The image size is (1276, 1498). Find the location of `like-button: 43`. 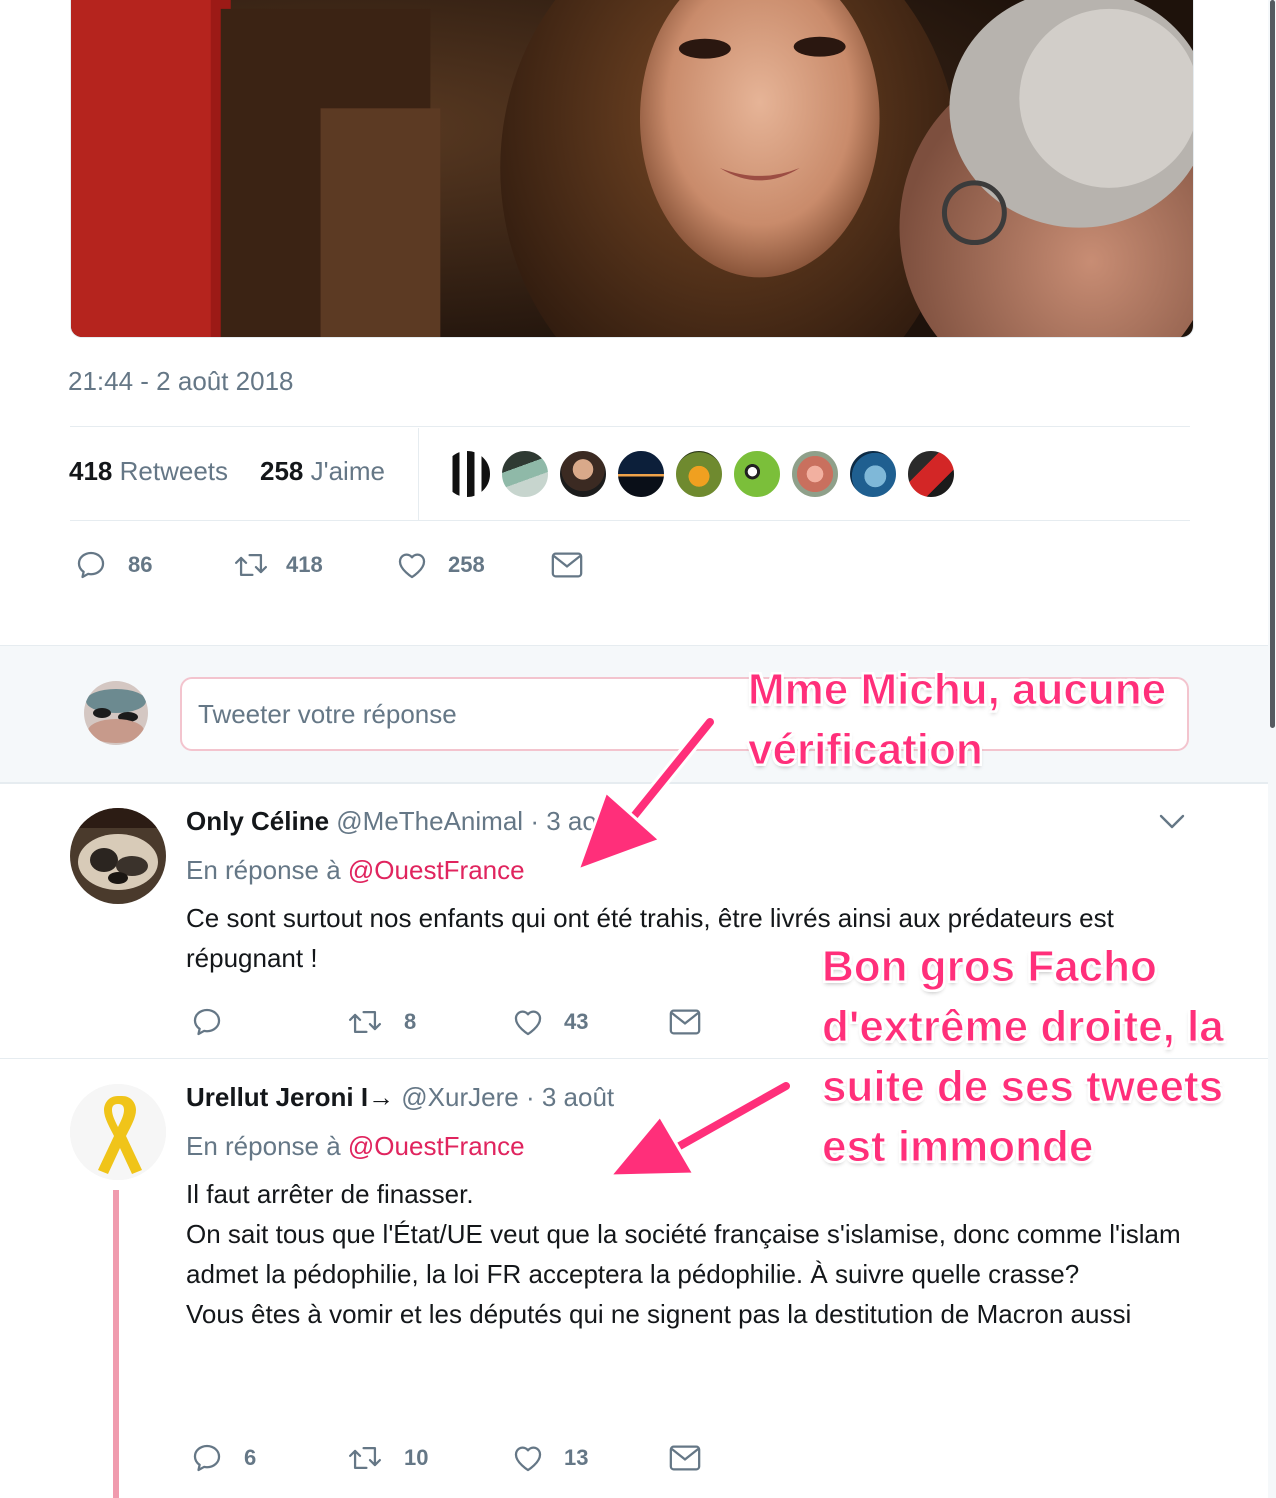

like-button: 43 is located at coordinates (589, 1022).